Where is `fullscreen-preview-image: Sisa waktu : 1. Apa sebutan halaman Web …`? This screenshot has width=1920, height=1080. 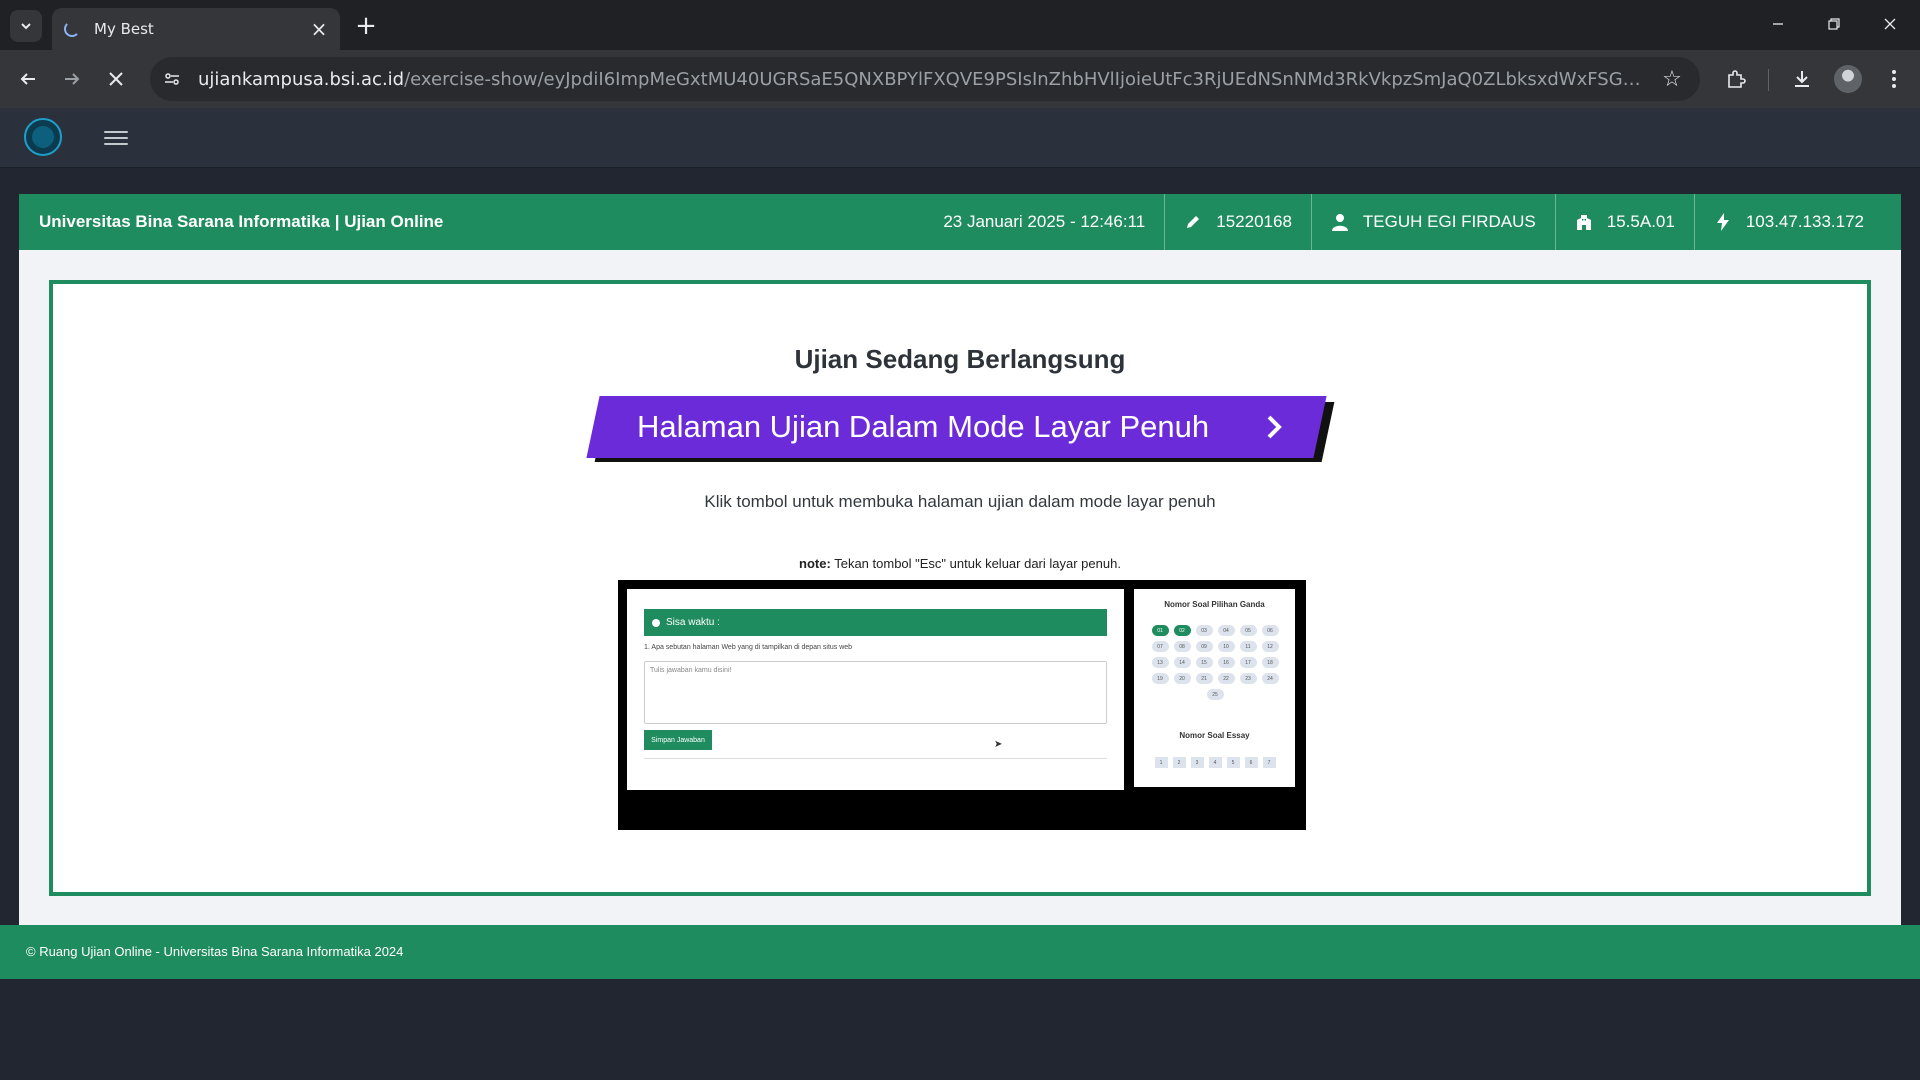
fullscreen-preview-image: Sisa waktu : 1. Apa sebutan halaman Web … is located at coordinates (962, 705).